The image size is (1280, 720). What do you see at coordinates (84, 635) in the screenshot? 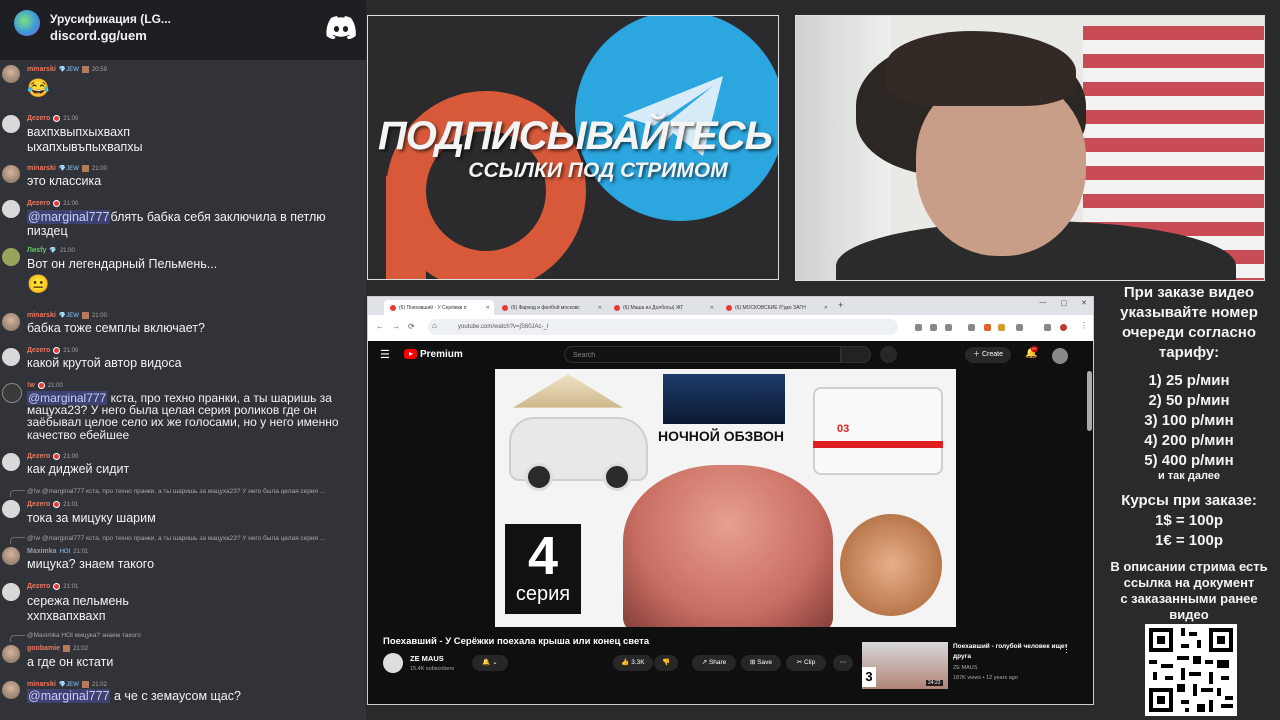
I see `reply-preview: @Maximka HOI мицука? знаем такого` at bounding box center [84, 635].